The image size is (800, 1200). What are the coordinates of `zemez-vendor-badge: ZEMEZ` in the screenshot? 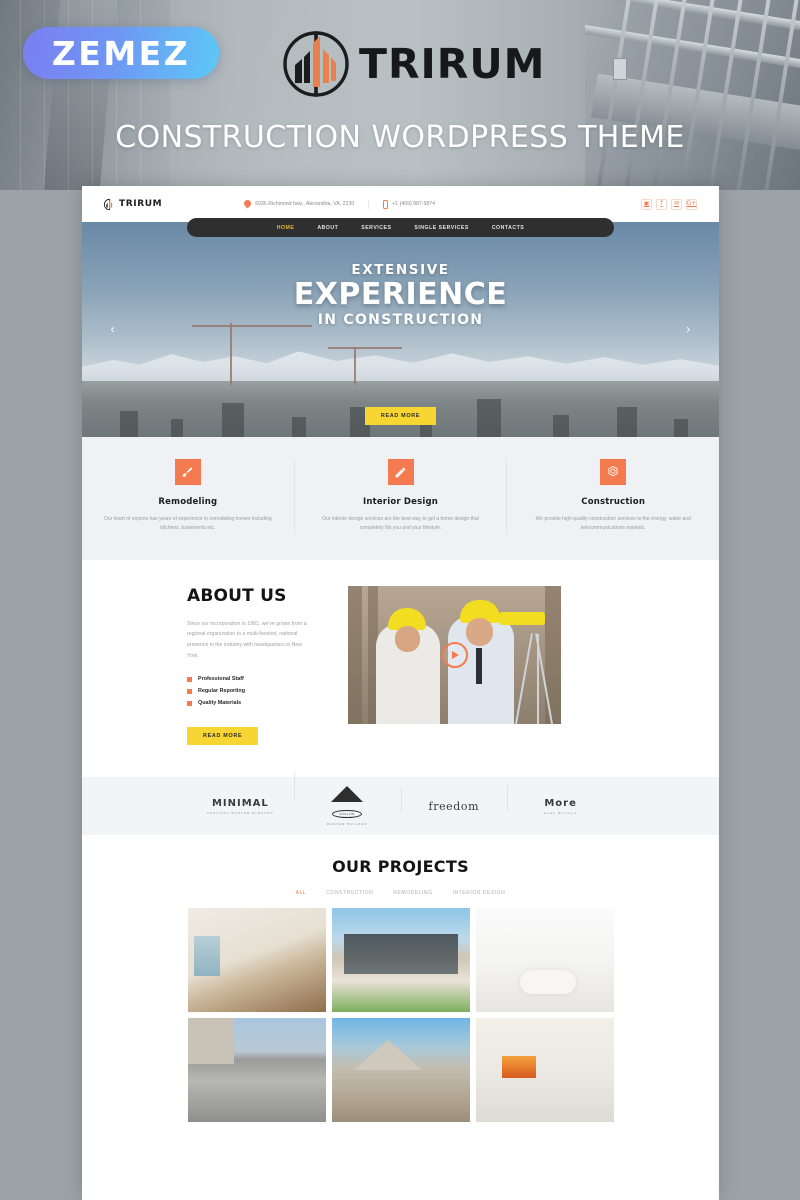 It's located at (121, 53).